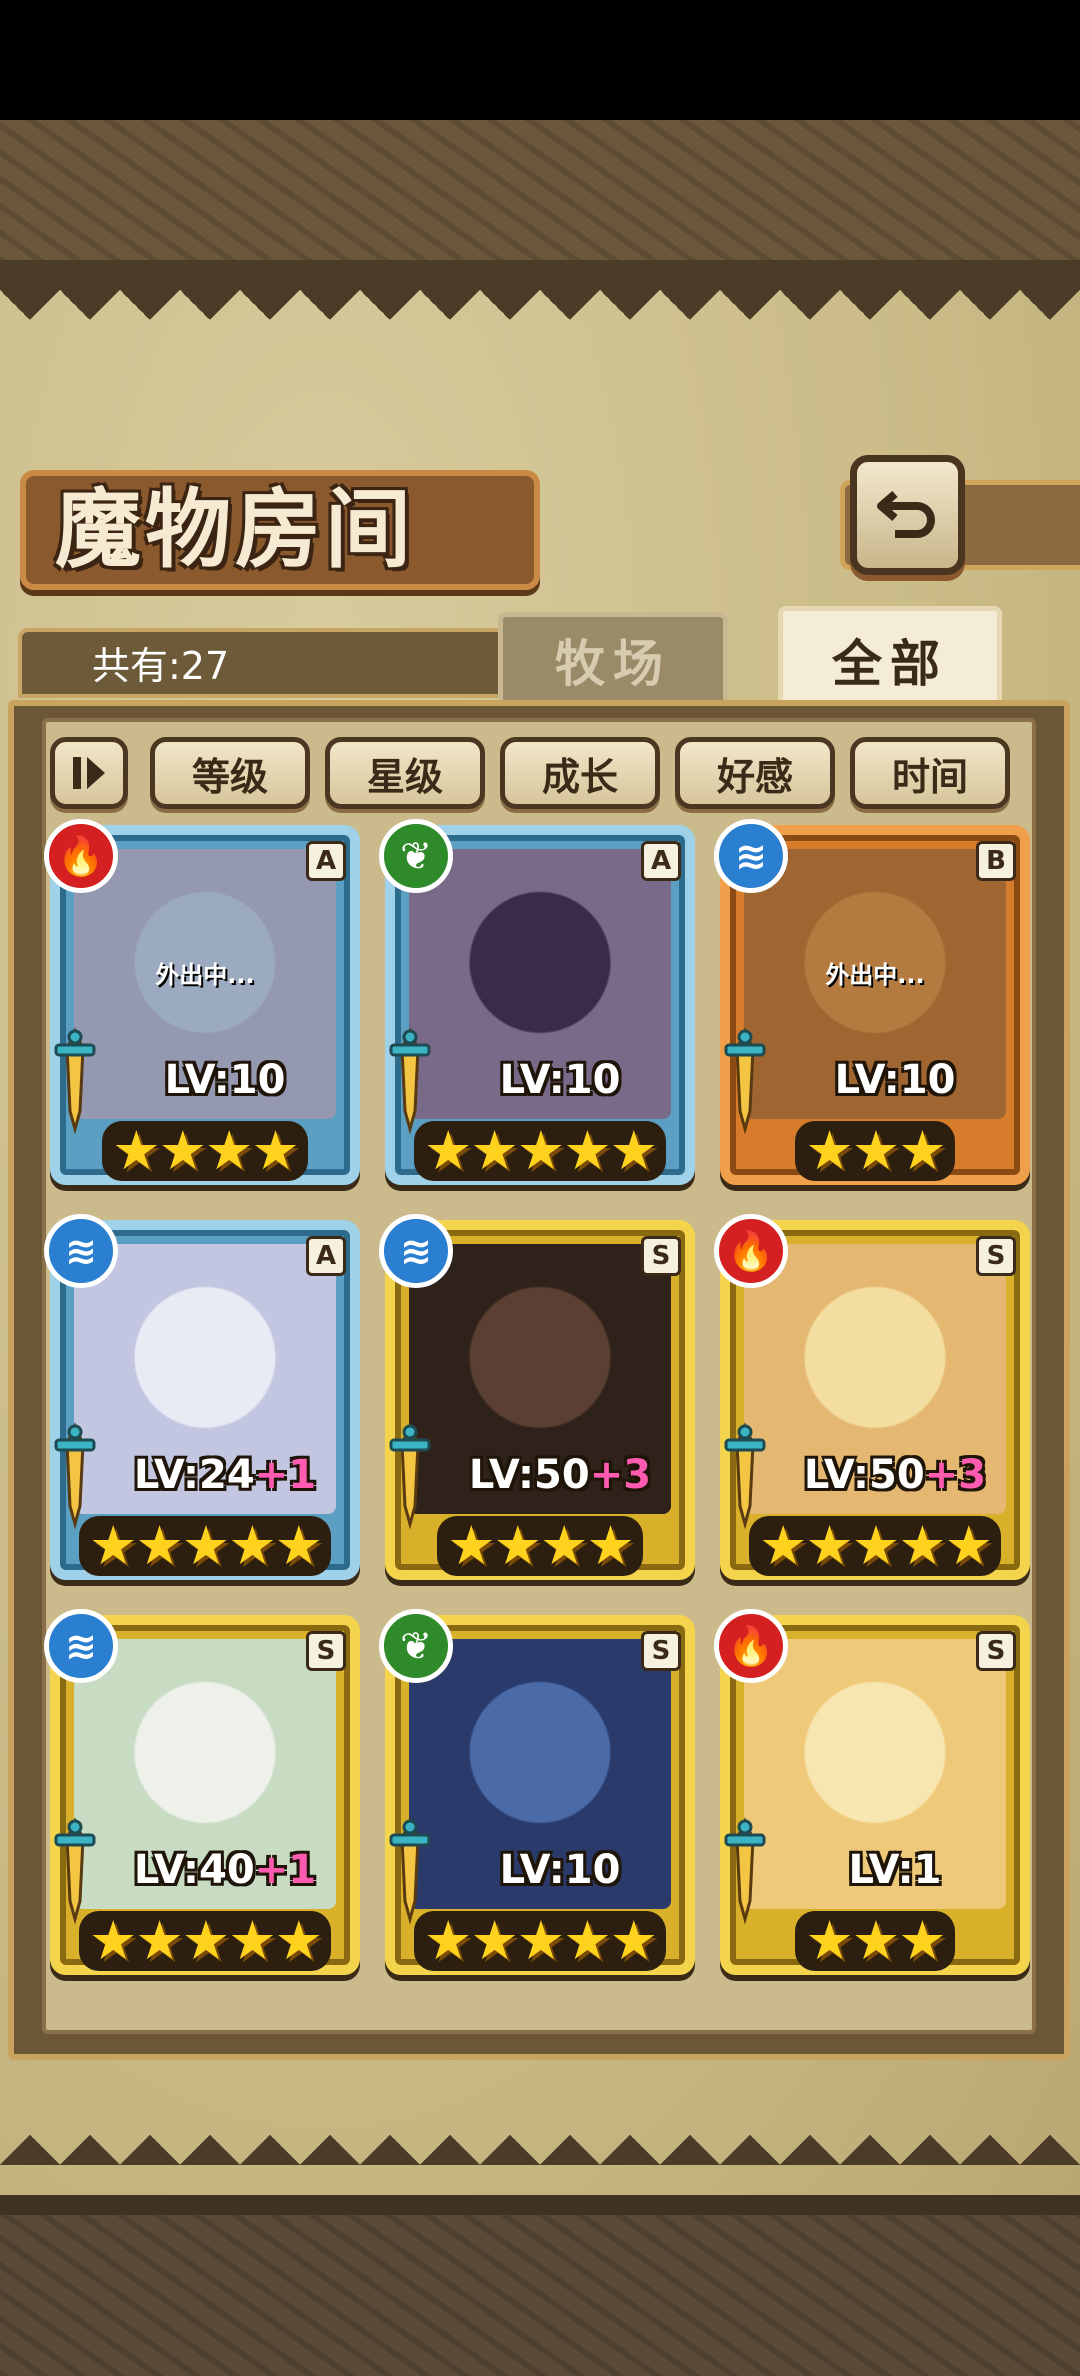 This screenshot has height=2376, width=1080. I want to click on page-title: 魔物房间, so click(235, 529).